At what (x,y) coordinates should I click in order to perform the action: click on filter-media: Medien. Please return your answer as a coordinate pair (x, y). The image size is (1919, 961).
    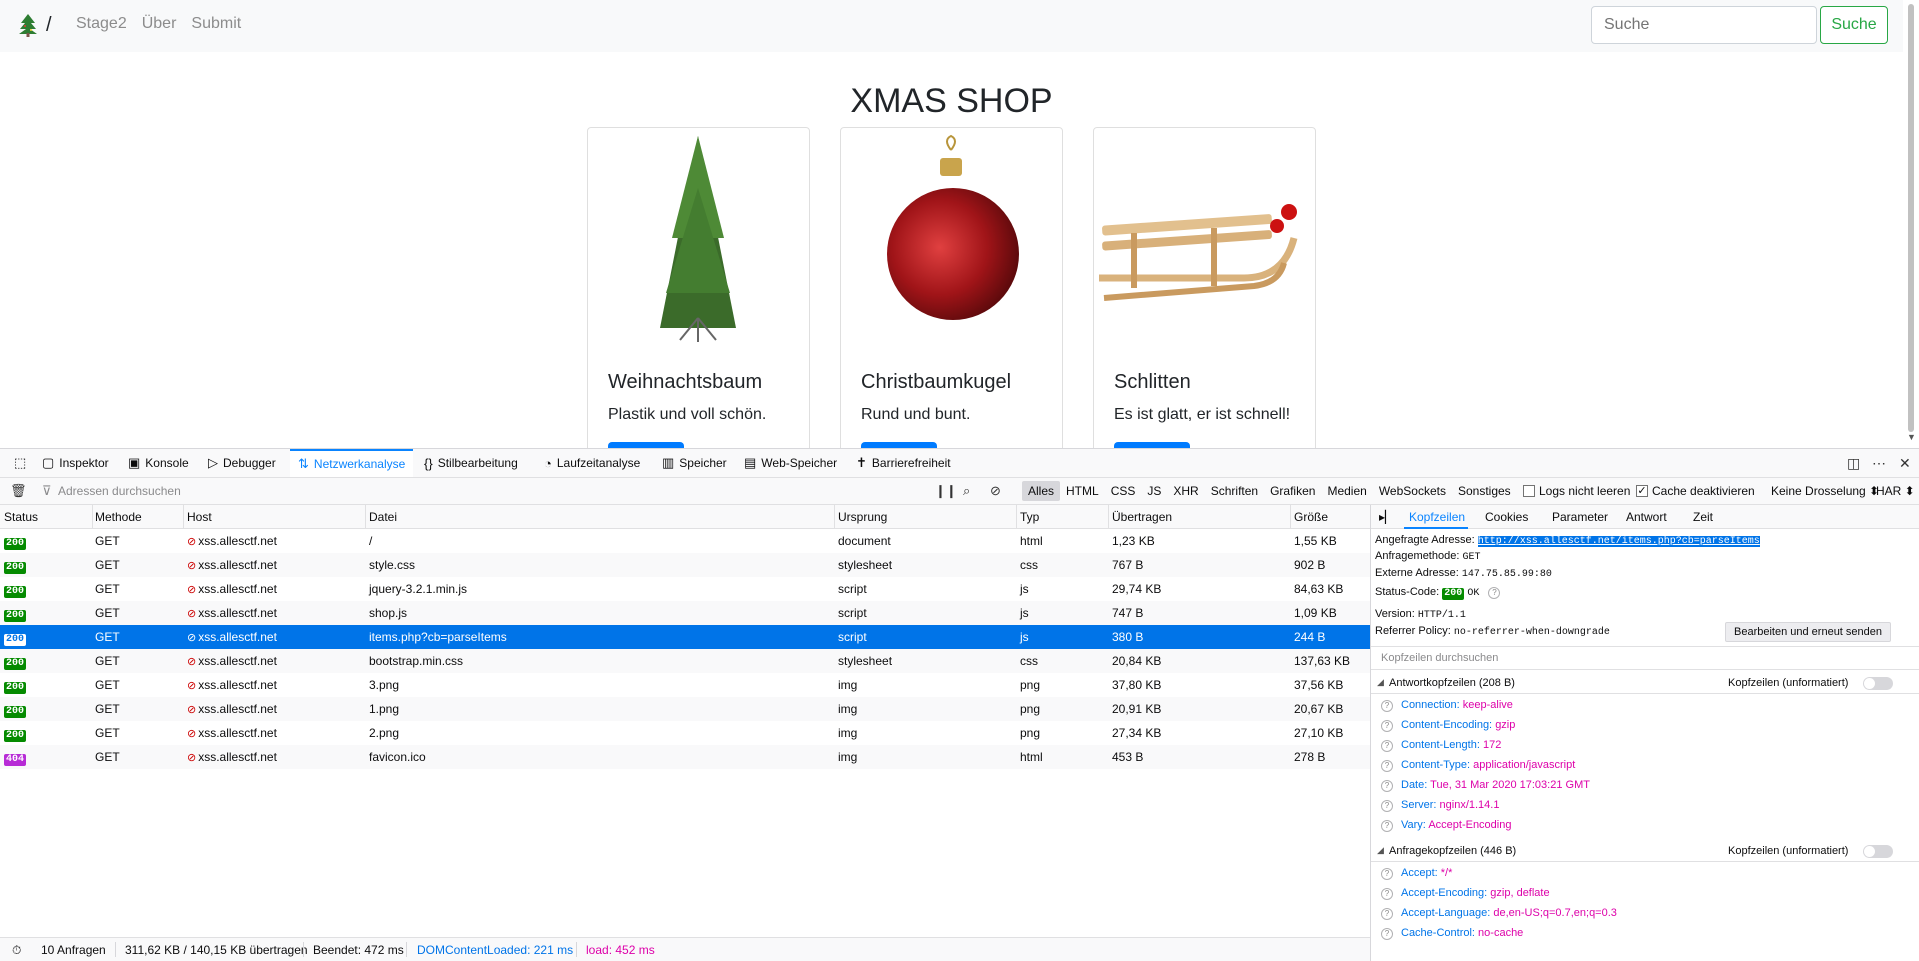
    Looking at the image, I should click on (1346, 491).